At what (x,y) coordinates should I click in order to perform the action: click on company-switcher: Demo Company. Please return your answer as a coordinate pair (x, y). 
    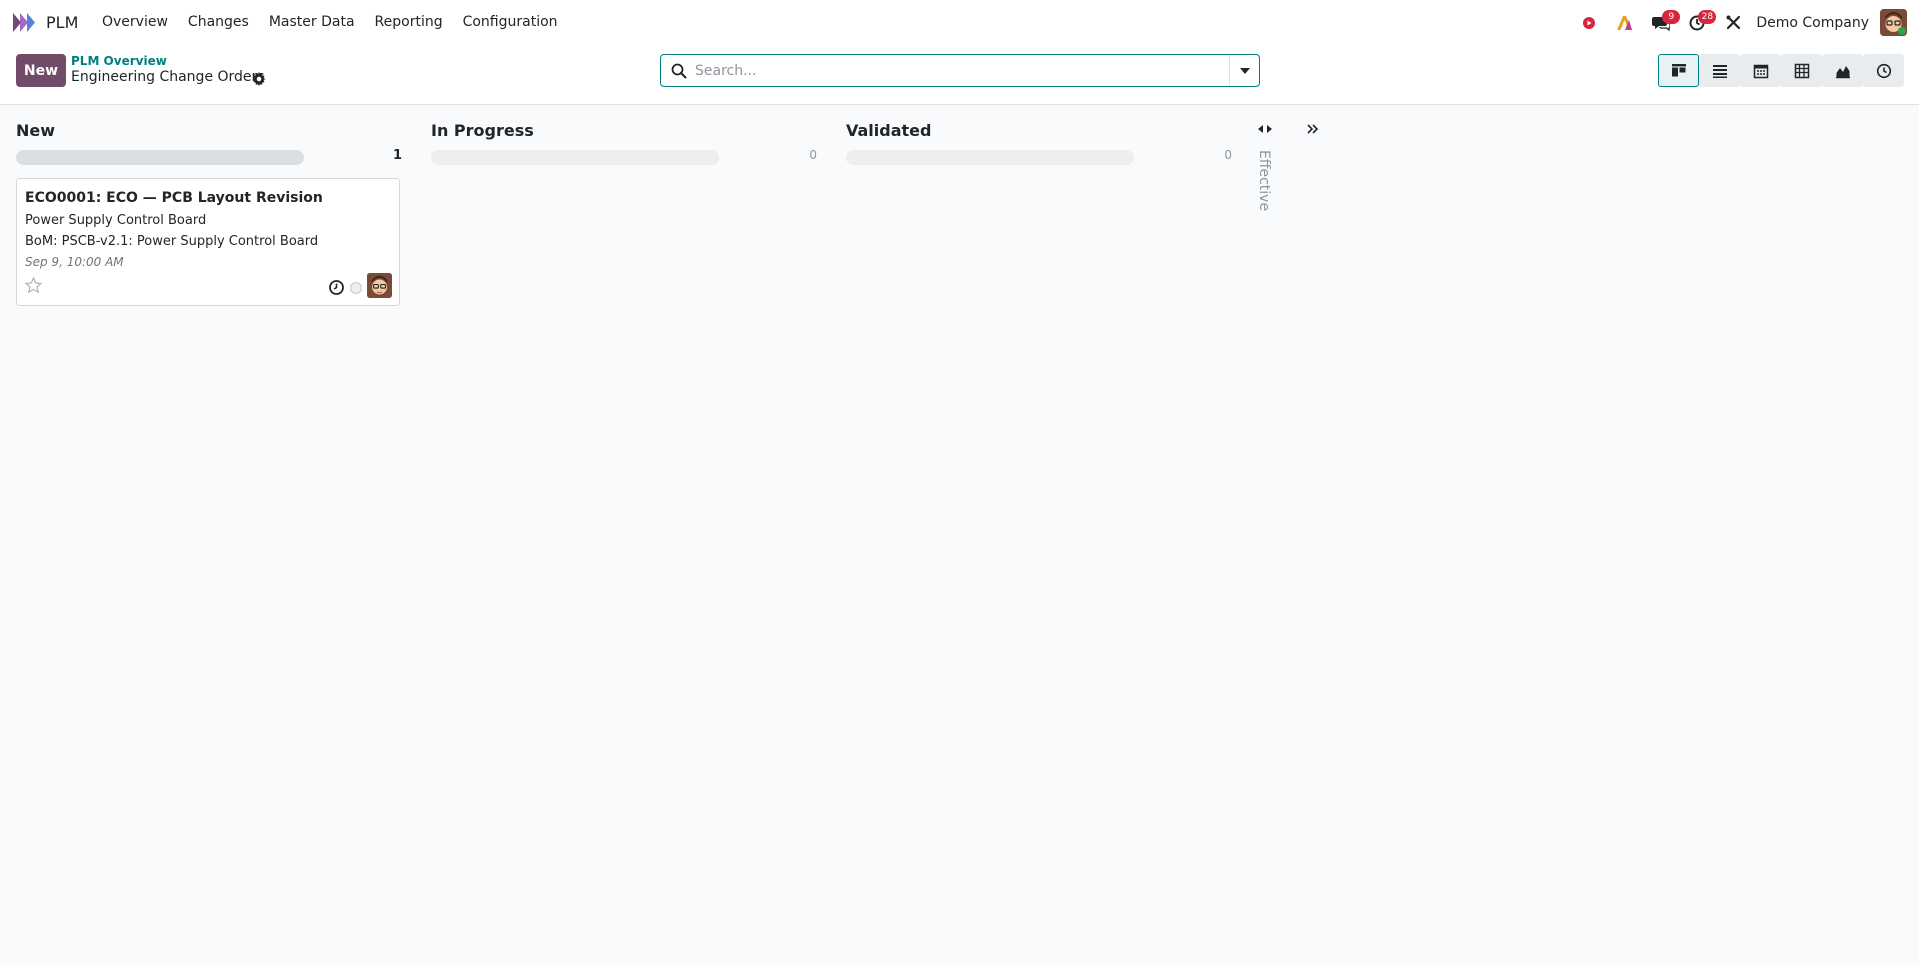
    Looking at the image, I should click on (1812, 23).